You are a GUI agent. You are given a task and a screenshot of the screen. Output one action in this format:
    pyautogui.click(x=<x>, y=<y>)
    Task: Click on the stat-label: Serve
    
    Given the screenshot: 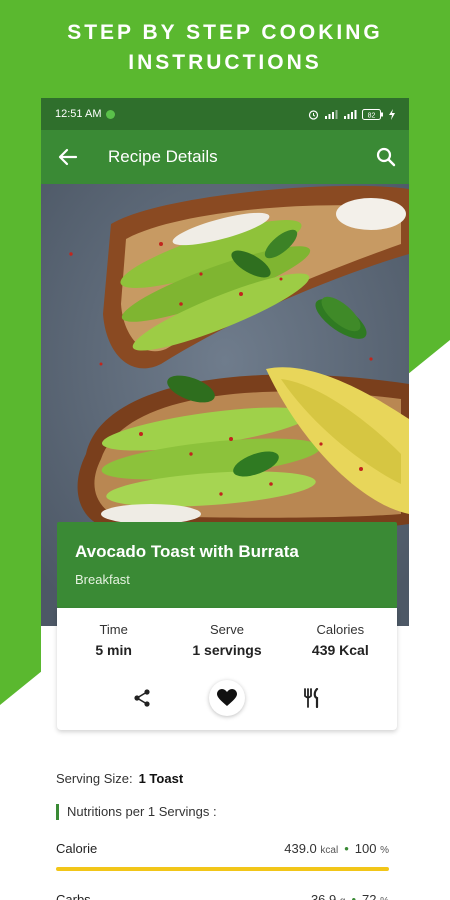 What is the action you would take?
    pyautogui.click(x=227, y=629)
    